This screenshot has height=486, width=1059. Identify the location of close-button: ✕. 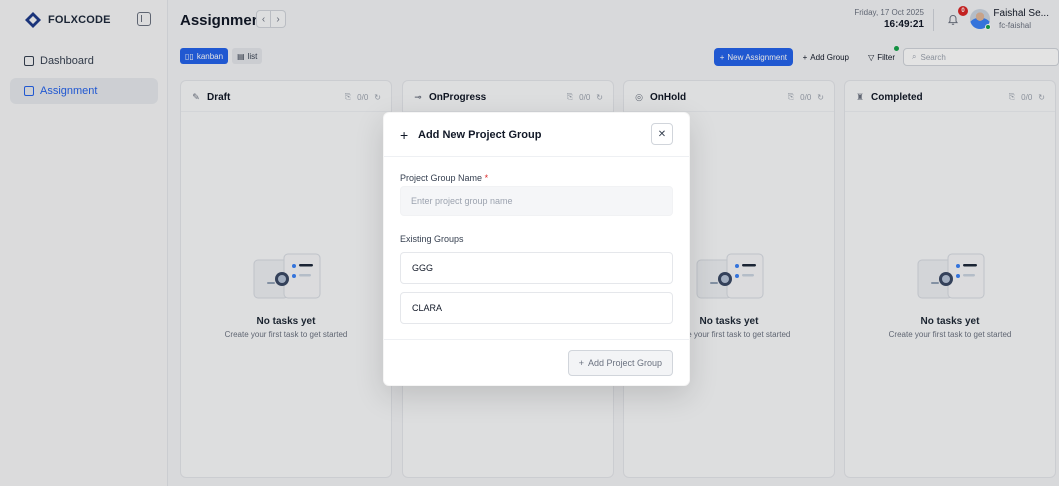
(662, 134).